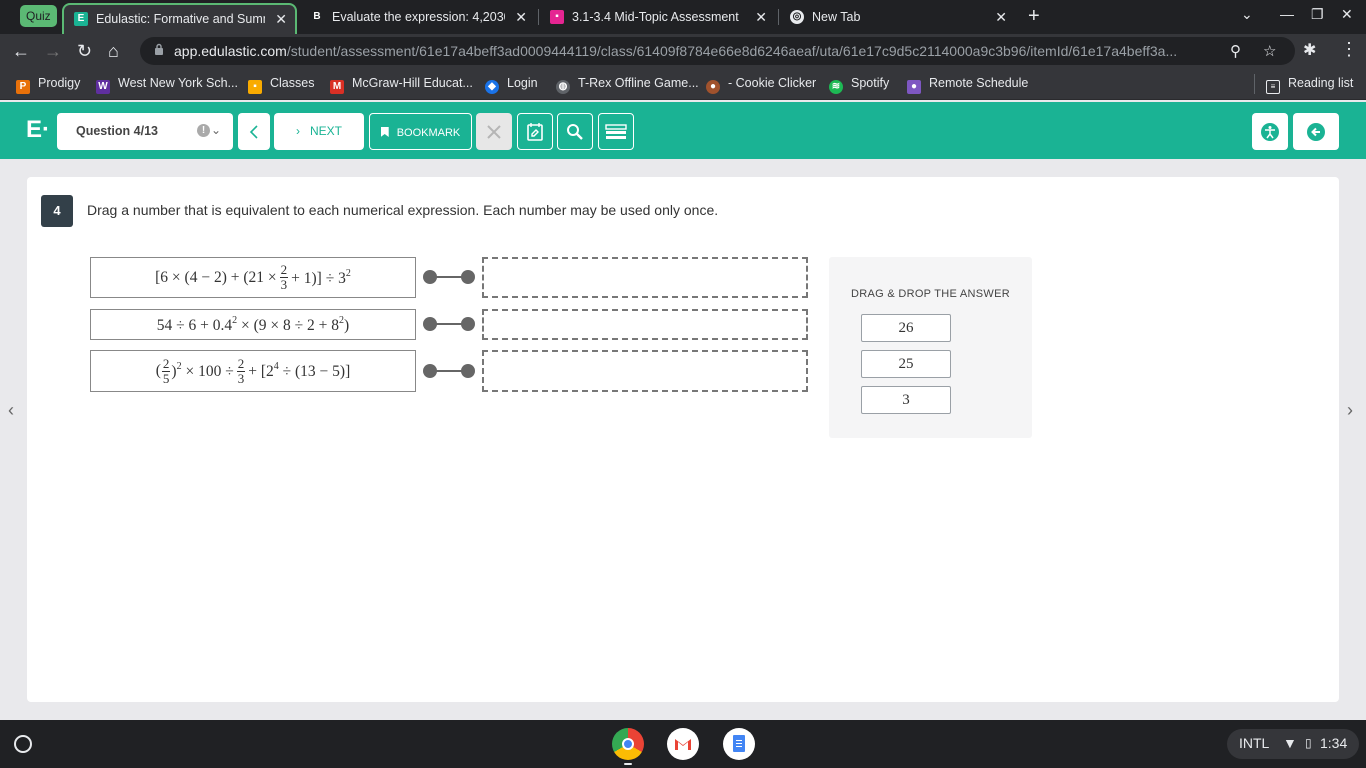 This screenshot has width=1366, height=768. I want to click on reading-list-button: ≡ Reading list, so click(1309, 85).